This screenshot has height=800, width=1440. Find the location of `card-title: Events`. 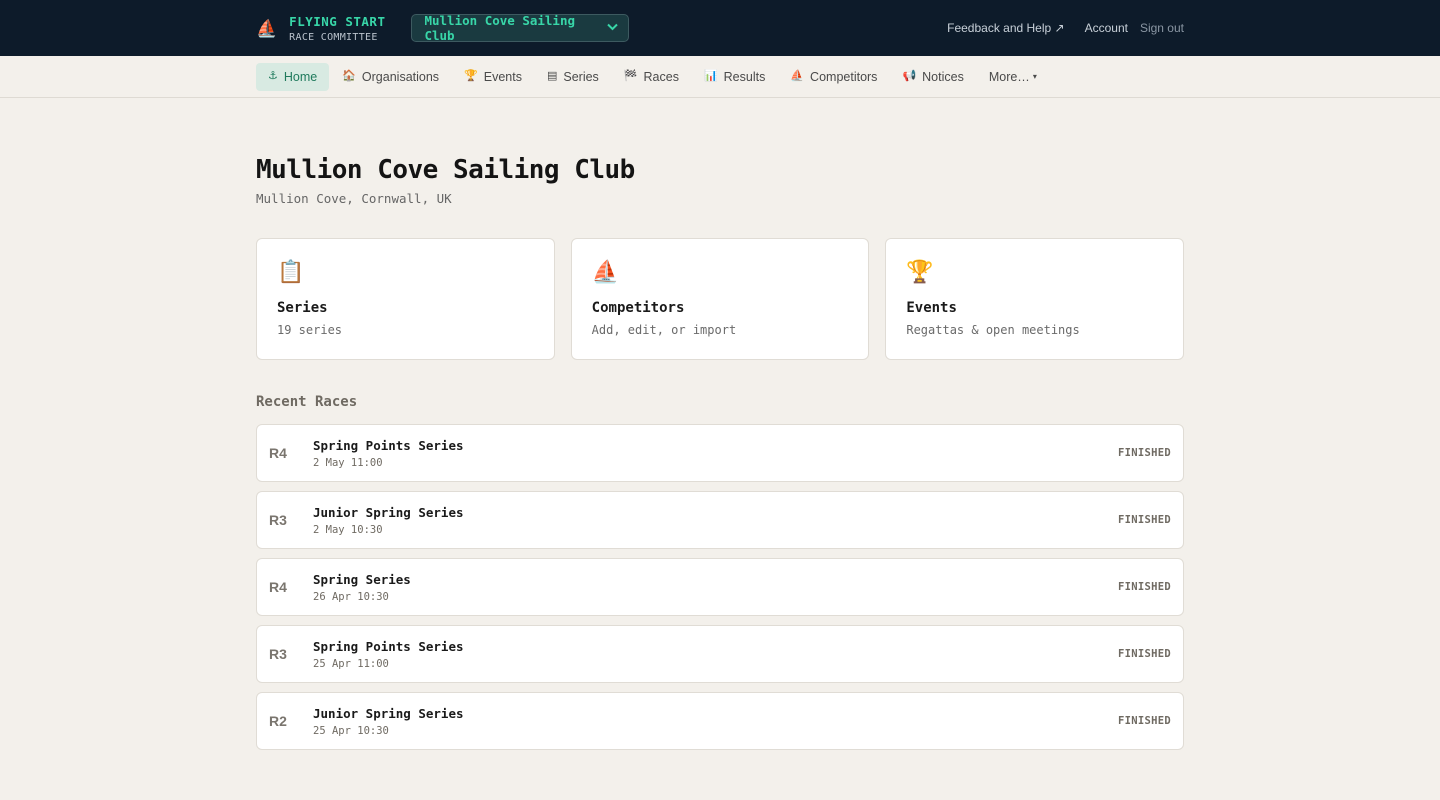

card-title: Events is located at coordinates (931, 308).